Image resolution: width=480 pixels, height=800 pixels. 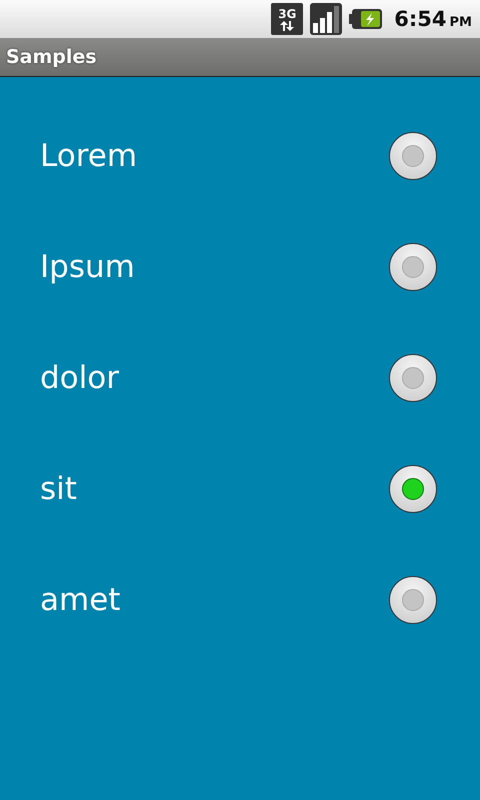 I want to click on radio-option: sit, so click(x=240, y=488).